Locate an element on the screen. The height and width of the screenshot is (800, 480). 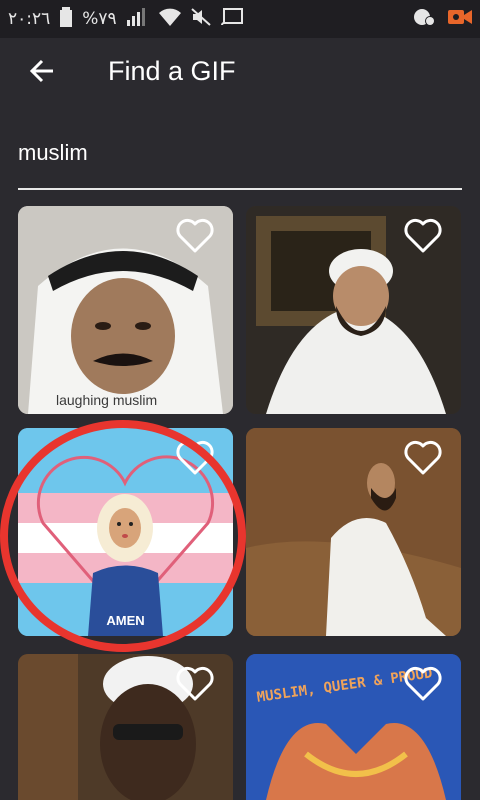
search-input is located at coordinates (240, 153).